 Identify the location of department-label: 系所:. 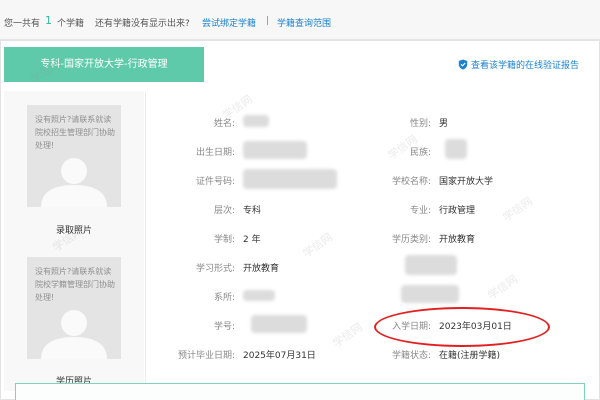
(224, 298).